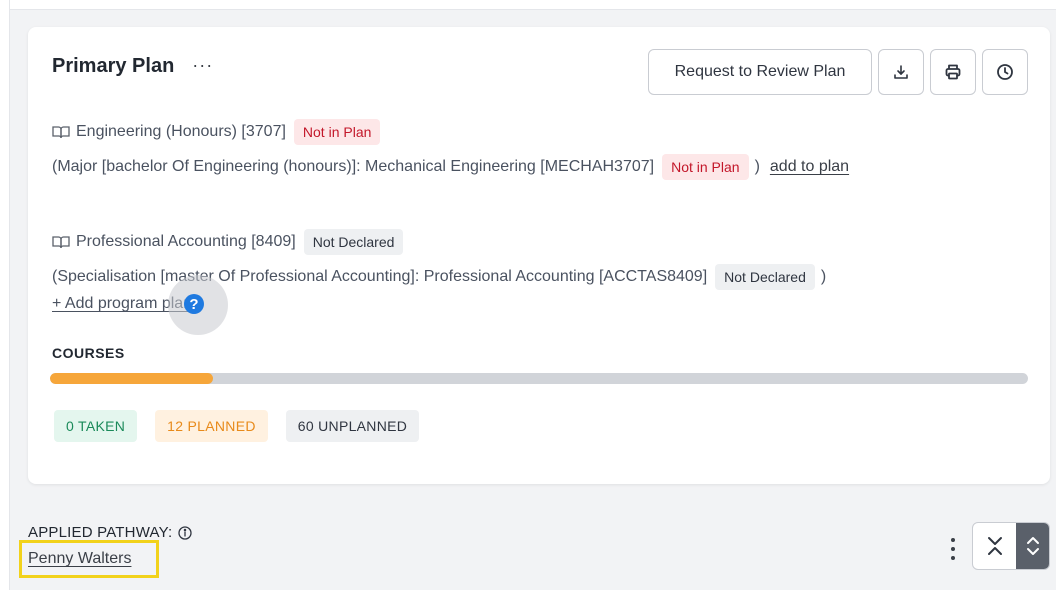  What do you see at coordinates (100, 532) in the screenshot?
I see `pathway-label-text: APPLIED PATHWAY:` at bounding box center [100, 532].